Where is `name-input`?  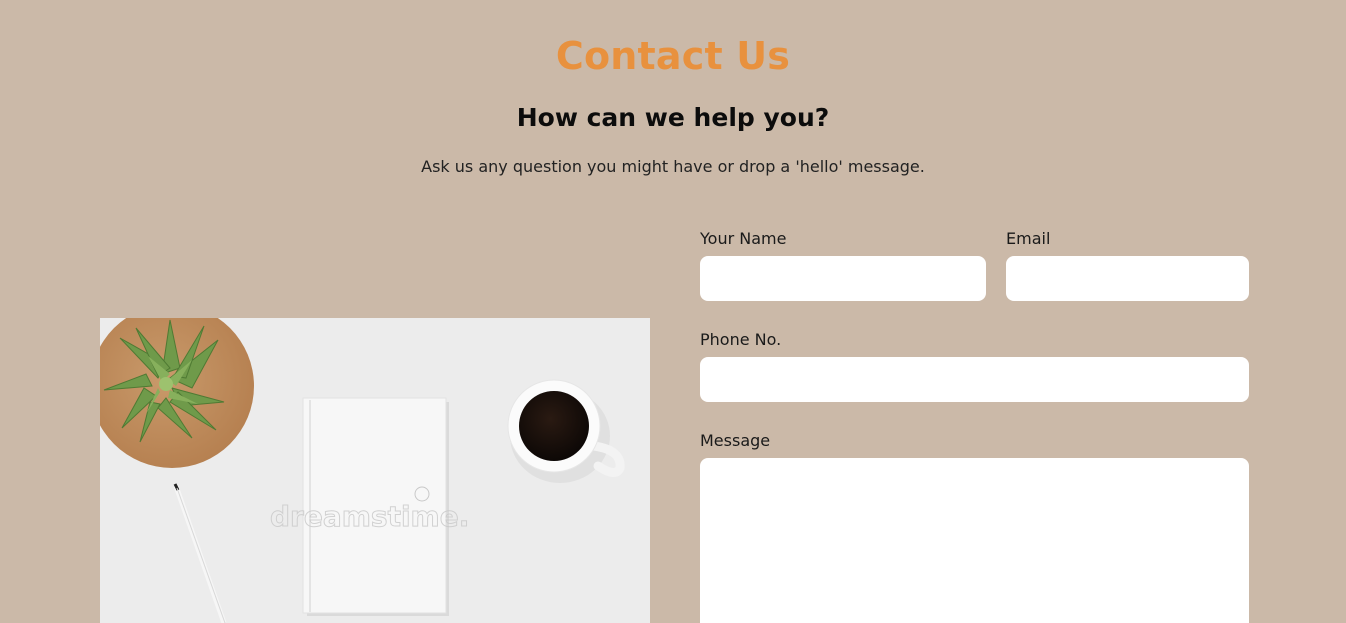
name-input is located at coordinates (843, 278).